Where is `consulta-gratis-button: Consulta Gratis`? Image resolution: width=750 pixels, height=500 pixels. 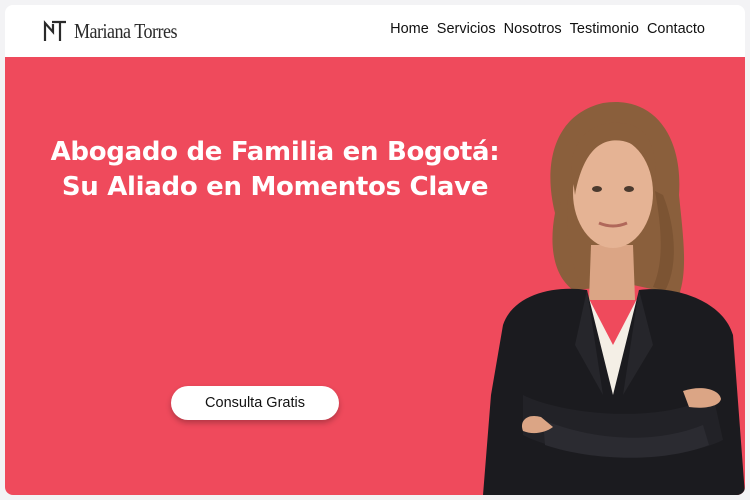
consulta-gratis-button: Consulta Gratis is located at coordinates (255, 403).